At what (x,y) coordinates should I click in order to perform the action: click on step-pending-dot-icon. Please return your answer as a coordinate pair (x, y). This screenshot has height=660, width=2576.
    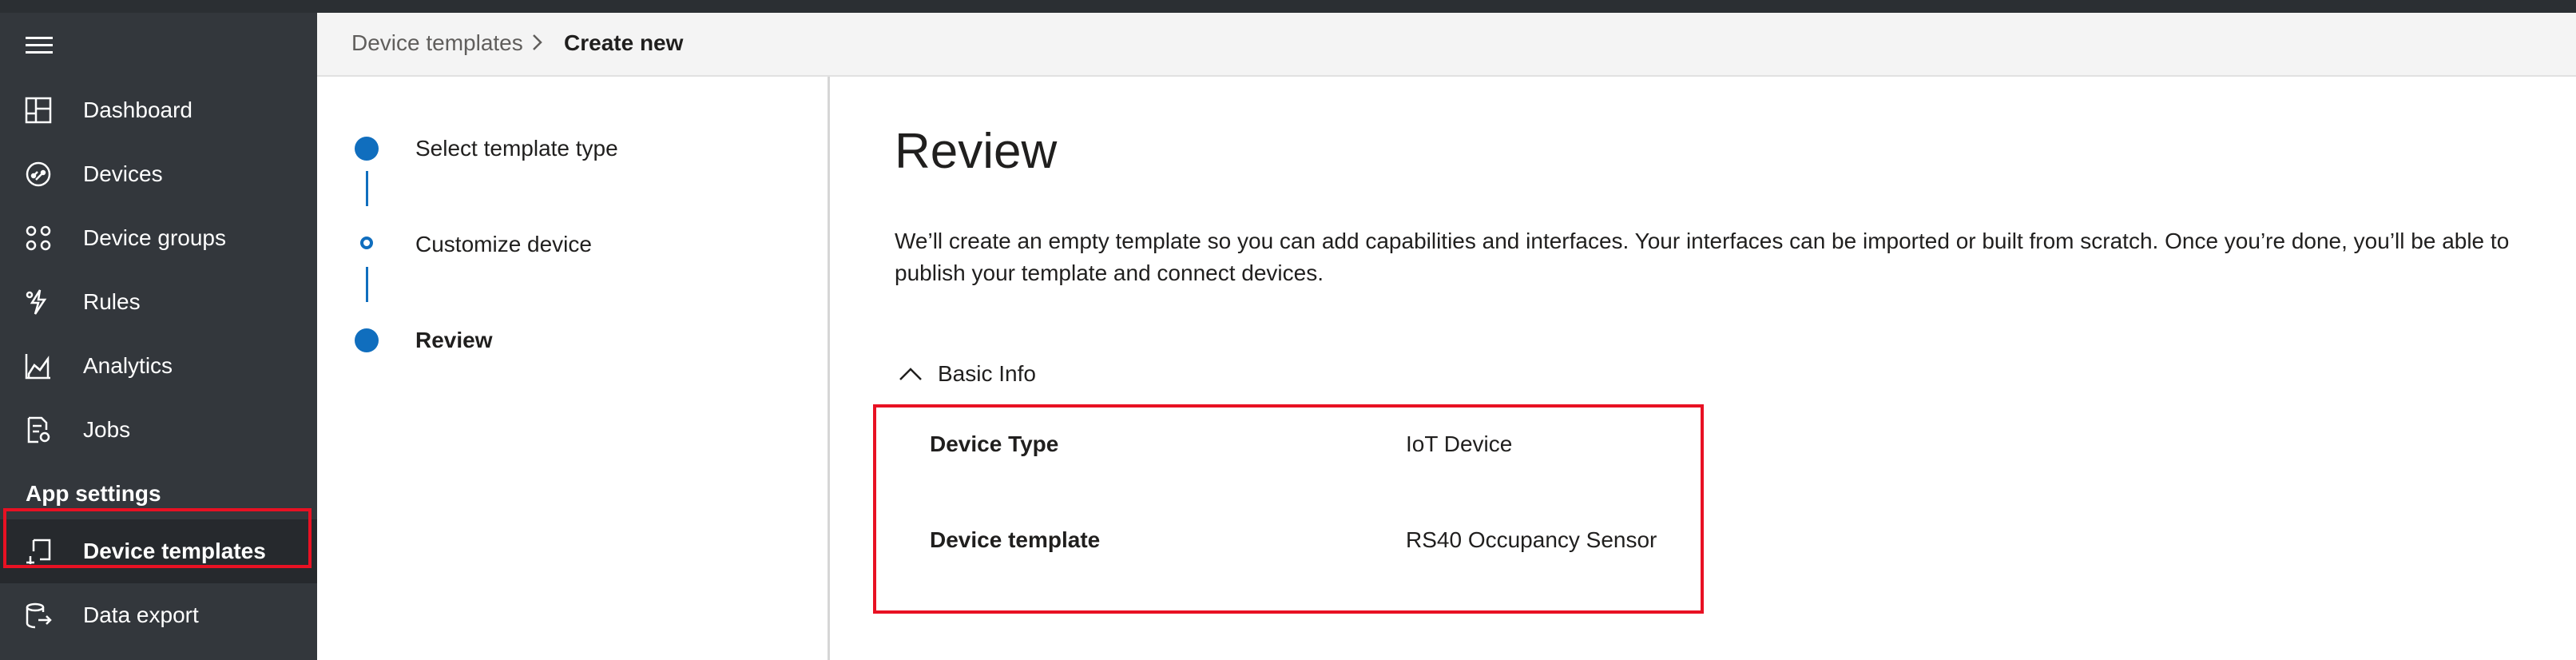
    Looking at the image, I should click on (366, 243).